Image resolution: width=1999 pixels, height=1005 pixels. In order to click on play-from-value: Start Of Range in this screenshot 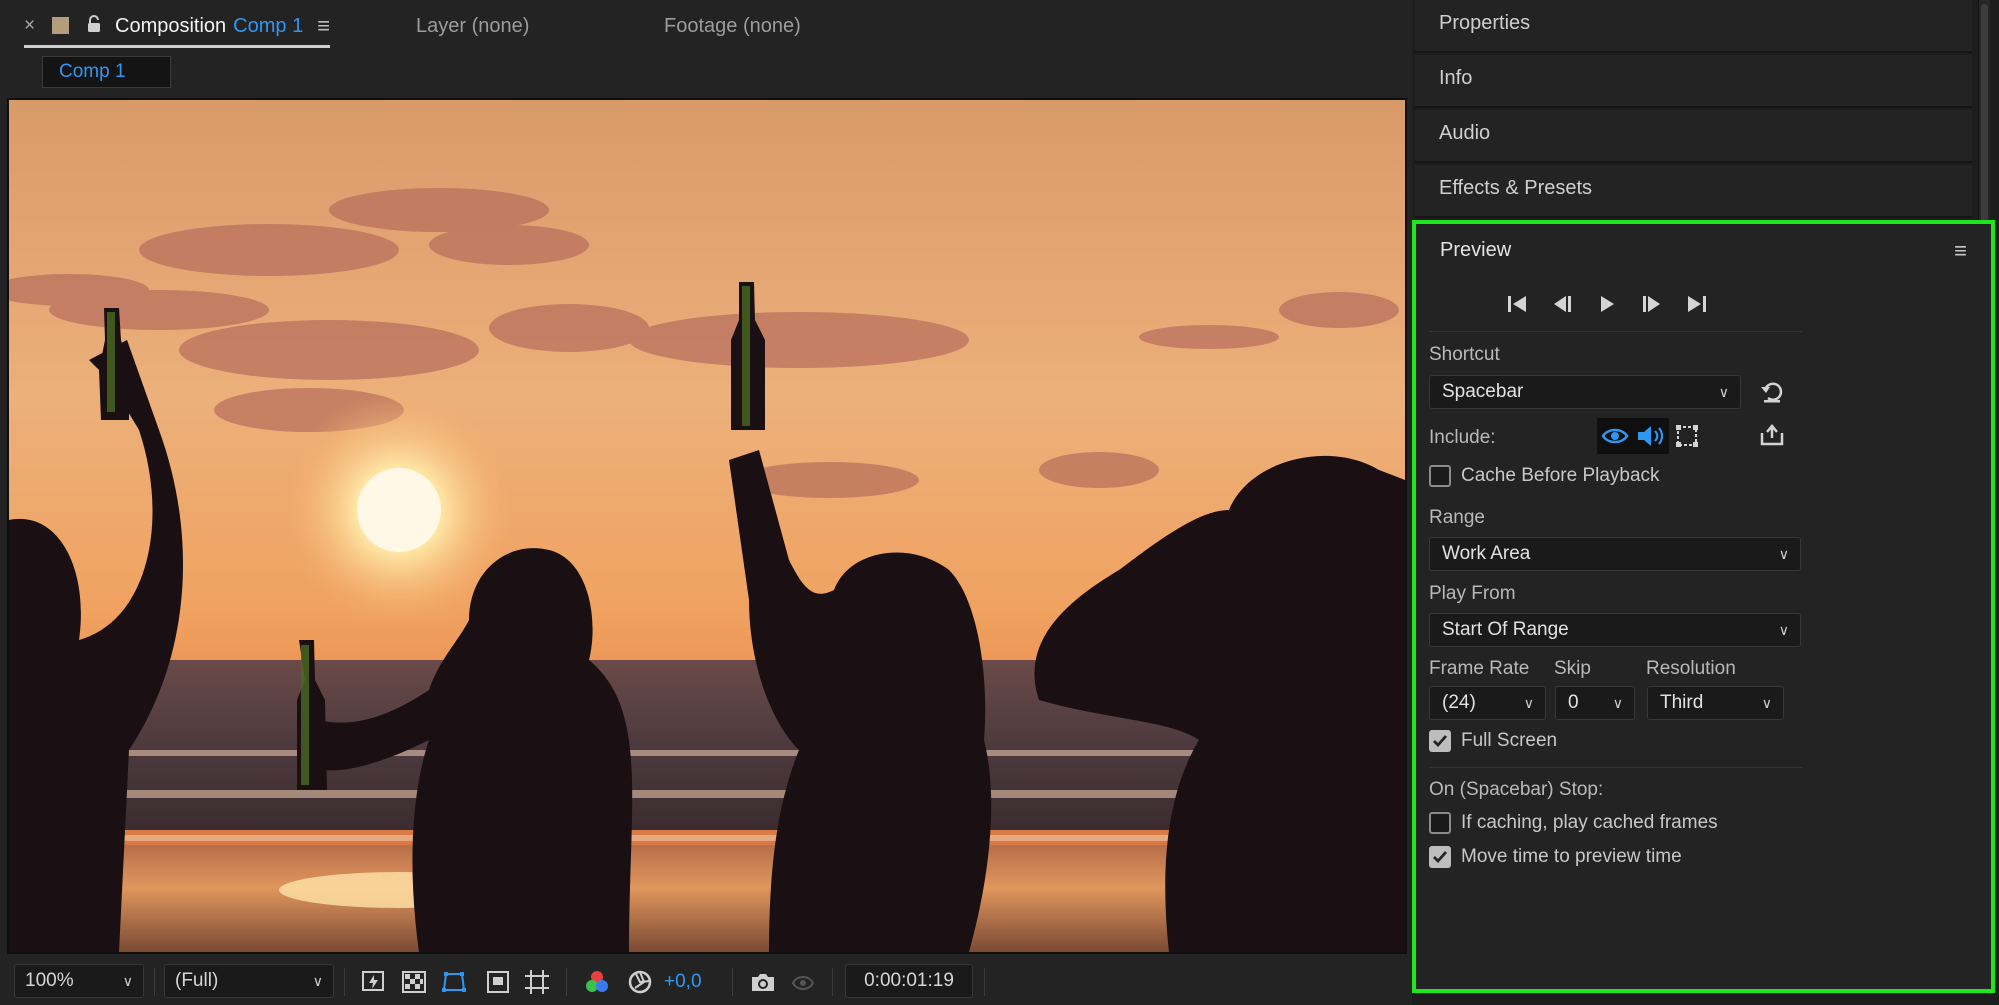, I will do `click(1505, 629)`.